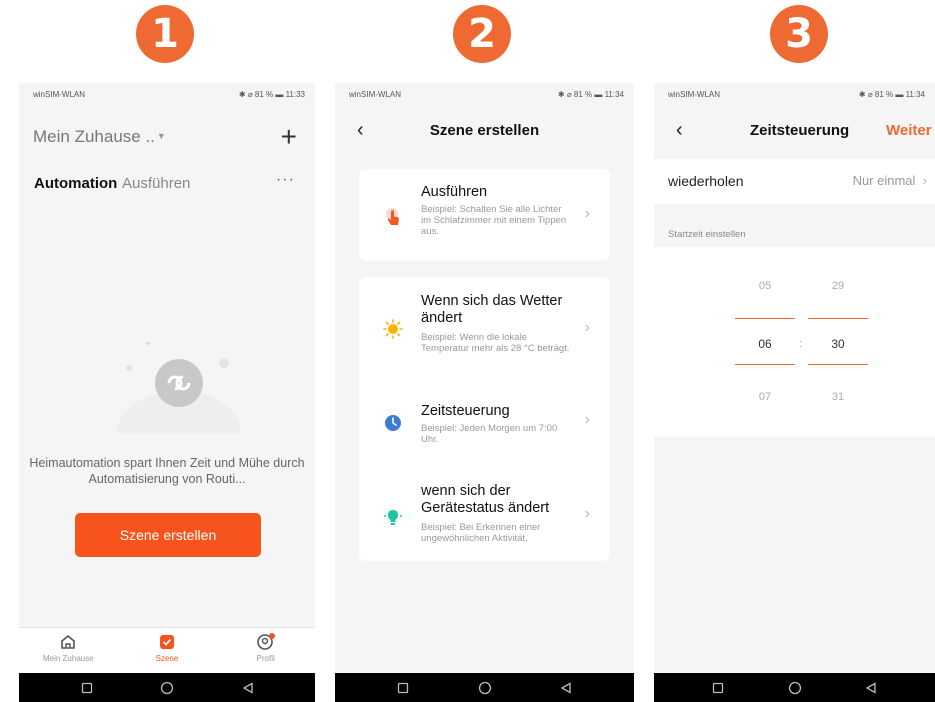 Image resolution: width=935 pixels, height=702 pixels. I want to click on add-icon: +, so click(289, 137).